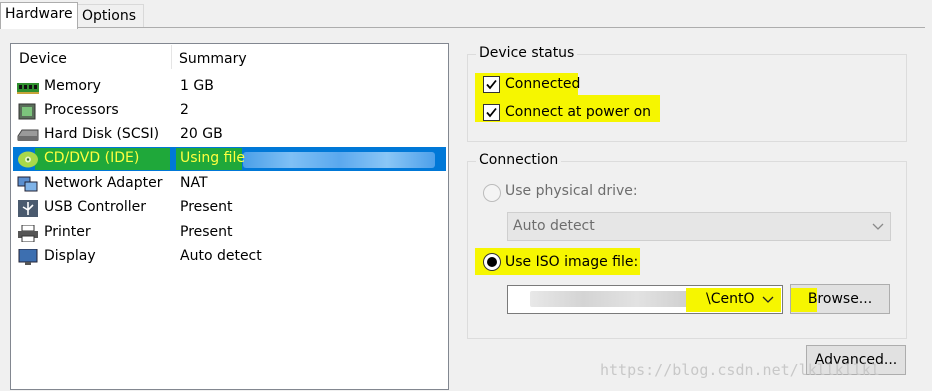  I want to click on connect-at-power-on-checkbox, so click(491, 112).